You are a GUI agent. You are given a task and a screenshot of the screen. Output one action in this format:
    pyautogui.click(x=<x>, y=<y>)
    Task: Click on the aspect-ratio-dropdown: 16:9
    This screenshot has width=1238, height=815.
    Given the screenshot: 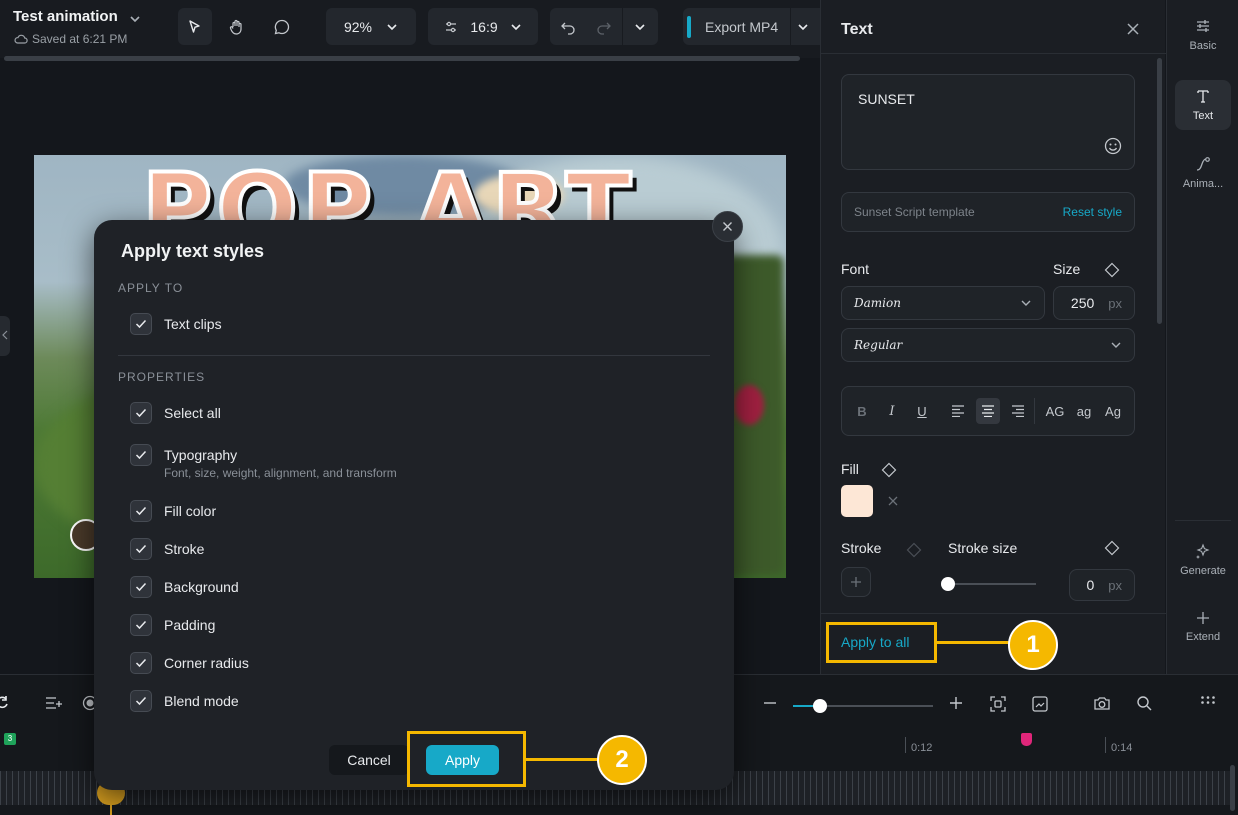 What is the action you would take?
    pyautogui.click(x=483, y=26)
    